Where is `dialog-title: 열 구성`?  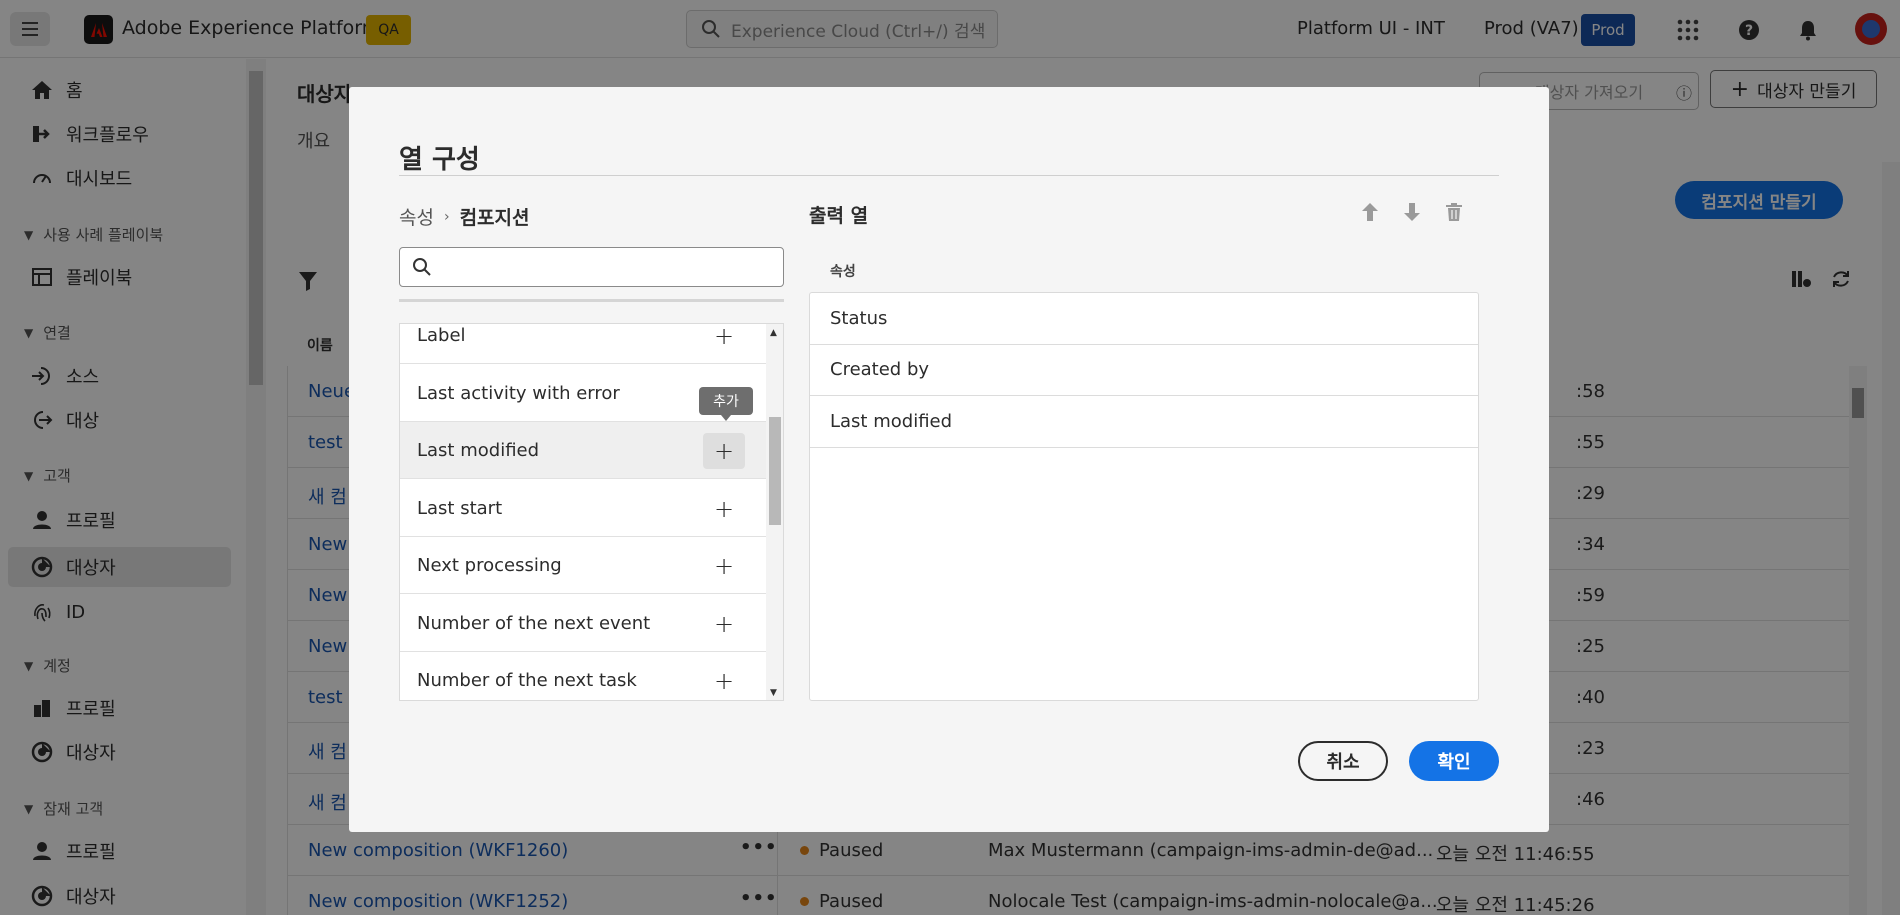
dialog-title: 열 구성 is located at coordinates (439, 160).